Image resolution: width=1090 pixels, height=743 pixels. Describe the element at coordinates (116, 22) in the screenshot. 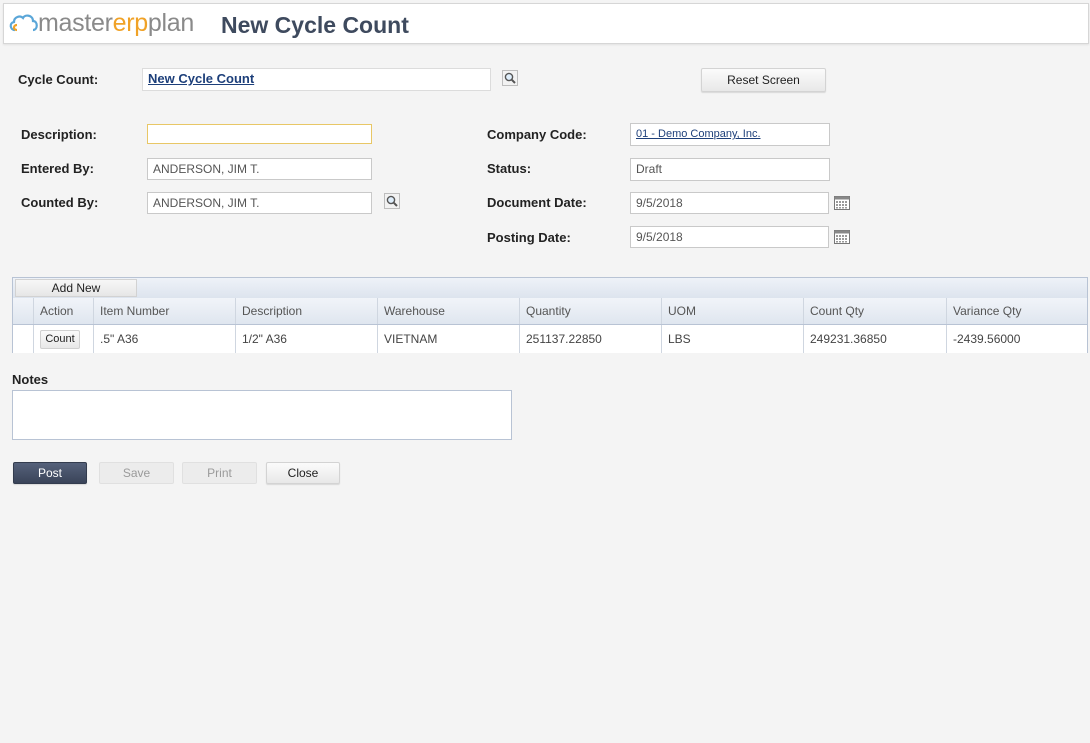

I see `logo-wordmark: mastererpplan` at that location.